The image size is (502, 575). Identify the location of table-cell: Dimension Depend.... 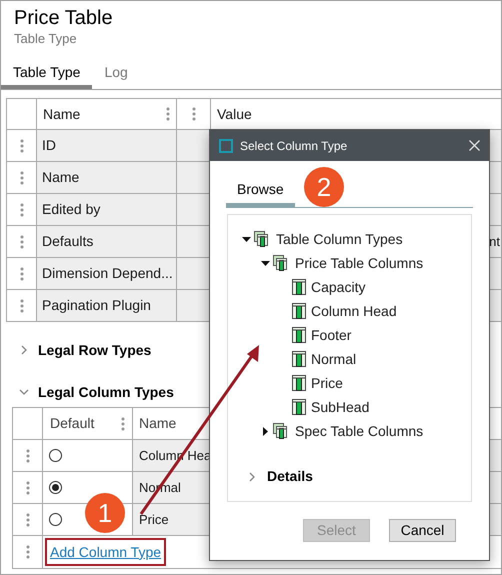
(107, 274).